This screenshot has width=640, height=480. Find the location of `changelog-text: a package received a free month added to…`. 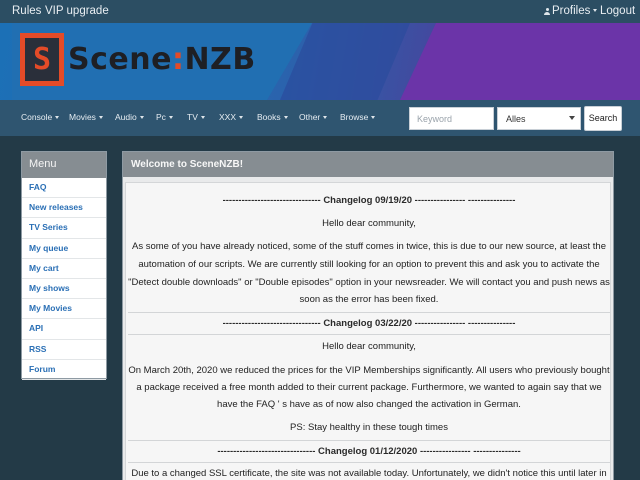

changelog-text: a package received a free month added to… is located at coordinates (369, 387).